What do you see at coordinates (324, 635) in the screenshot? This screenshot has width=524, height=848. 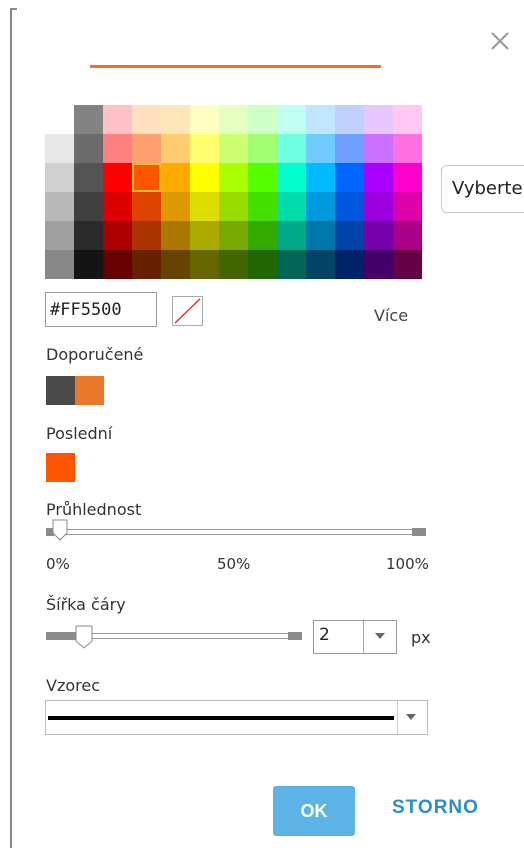 I see `line-width-value: 2` at bounding box center [324, 635].